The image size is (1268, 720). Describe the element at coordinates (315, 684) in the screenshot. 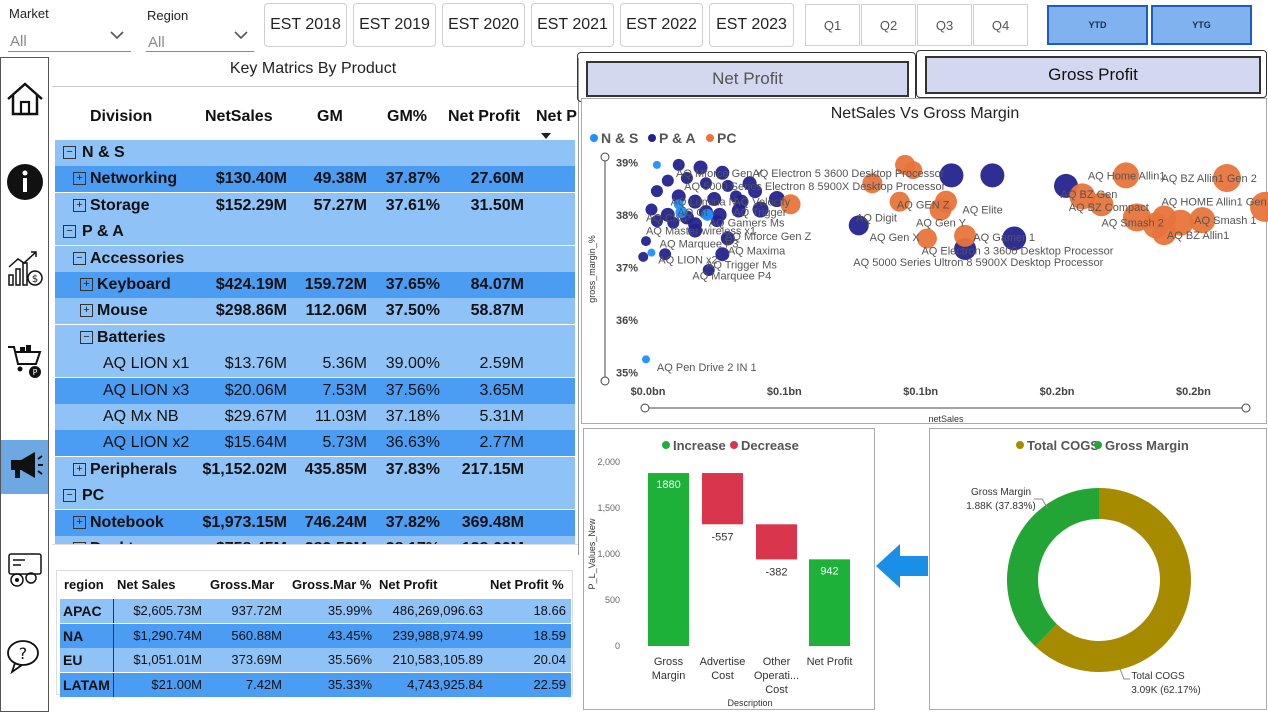

I see `region-table-row: LATAM $21.00M 7.42M 35.33% 4,743,925.84 22.59` at that location.